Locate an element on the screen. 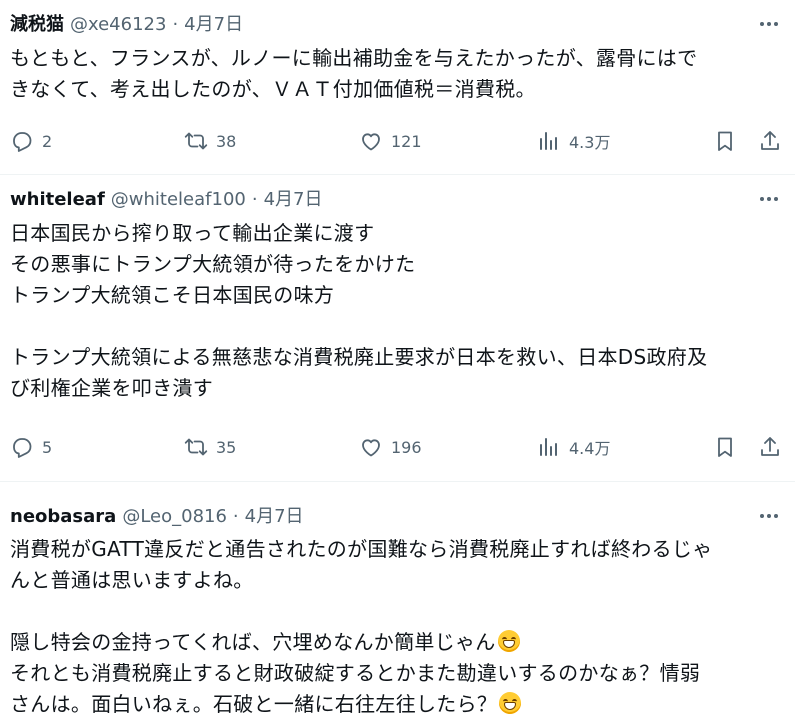 Image resolution: width=795 pixels, height=727 pixels. tweet-text-line: さんは。面白いねぇ。石破と一緒に右往左往したら？ is located at coordinates (392, 704).